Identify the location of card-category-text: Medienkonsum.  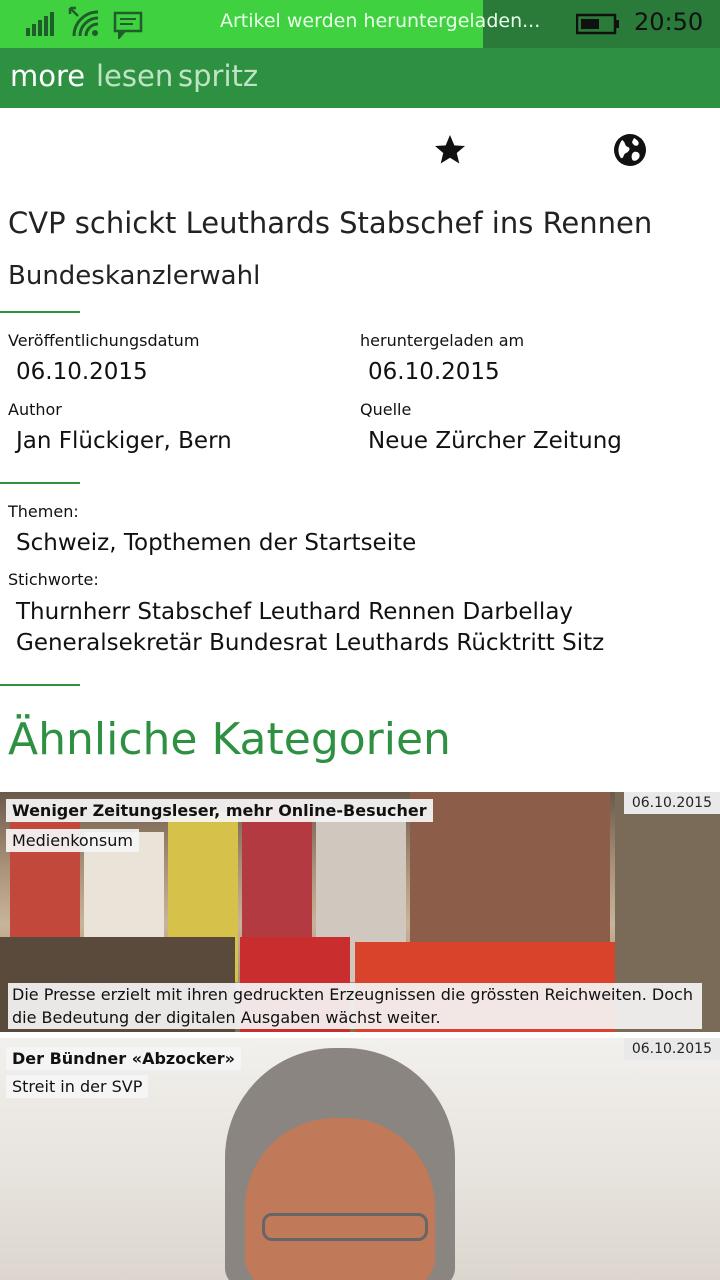
(72, 840).